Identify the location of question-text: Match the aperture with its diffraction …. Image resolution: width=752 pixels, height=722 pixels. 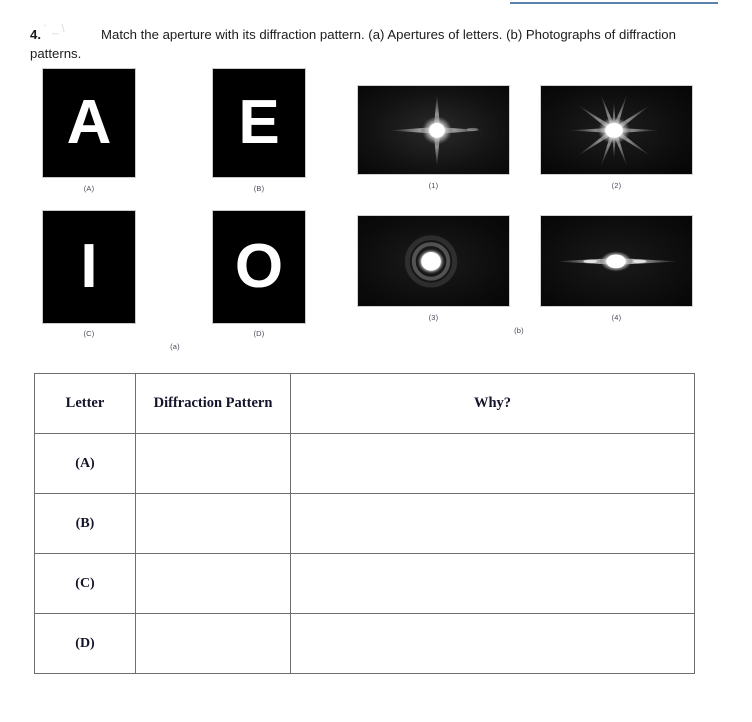
(353, 44).